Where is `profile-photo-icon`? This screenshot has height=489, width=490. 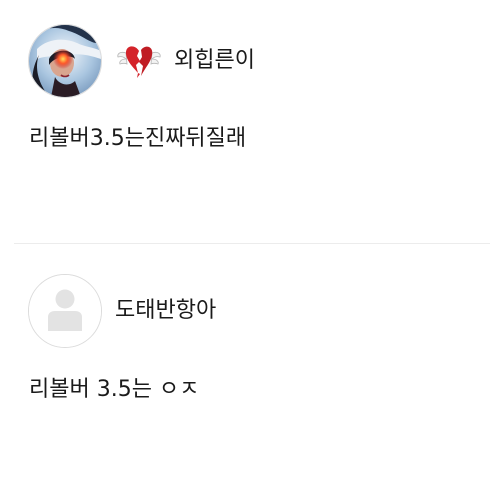
profile-photo-icon is located at coordinates (65, 61).